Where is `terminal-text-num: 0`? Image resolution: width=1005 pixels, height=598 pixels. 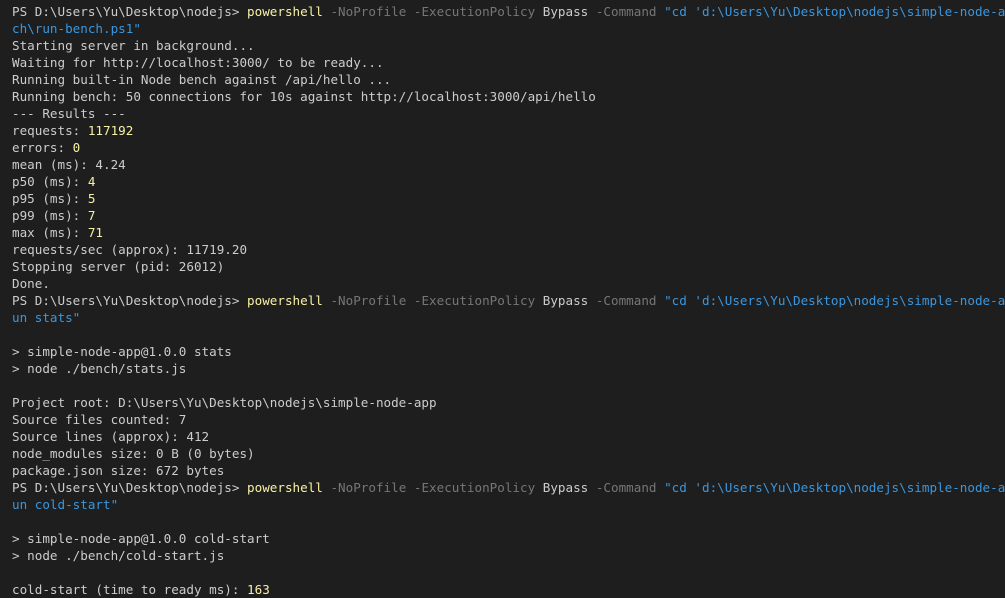
terminal-text-num: 0 is located at coordinates (76, 147).